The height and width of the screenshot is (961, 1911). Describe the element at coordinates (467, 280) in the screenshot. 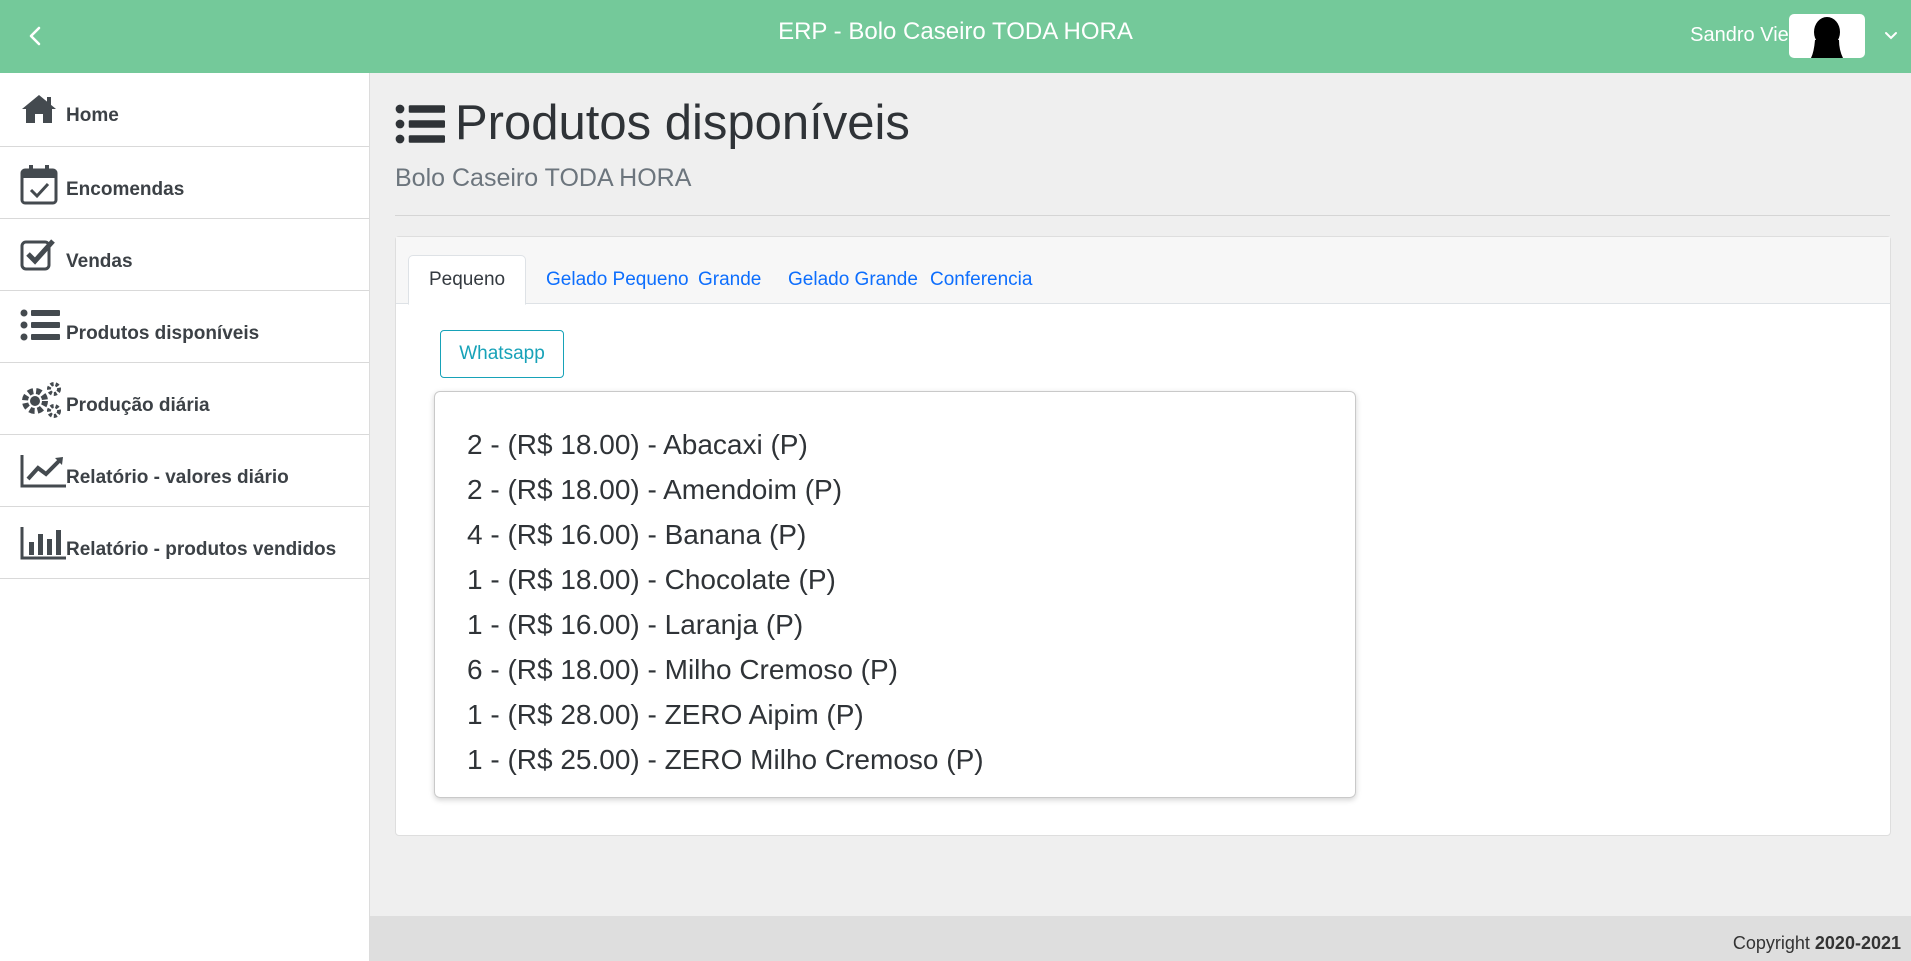

I see `tab-pequeno: Pequeno` at that location.